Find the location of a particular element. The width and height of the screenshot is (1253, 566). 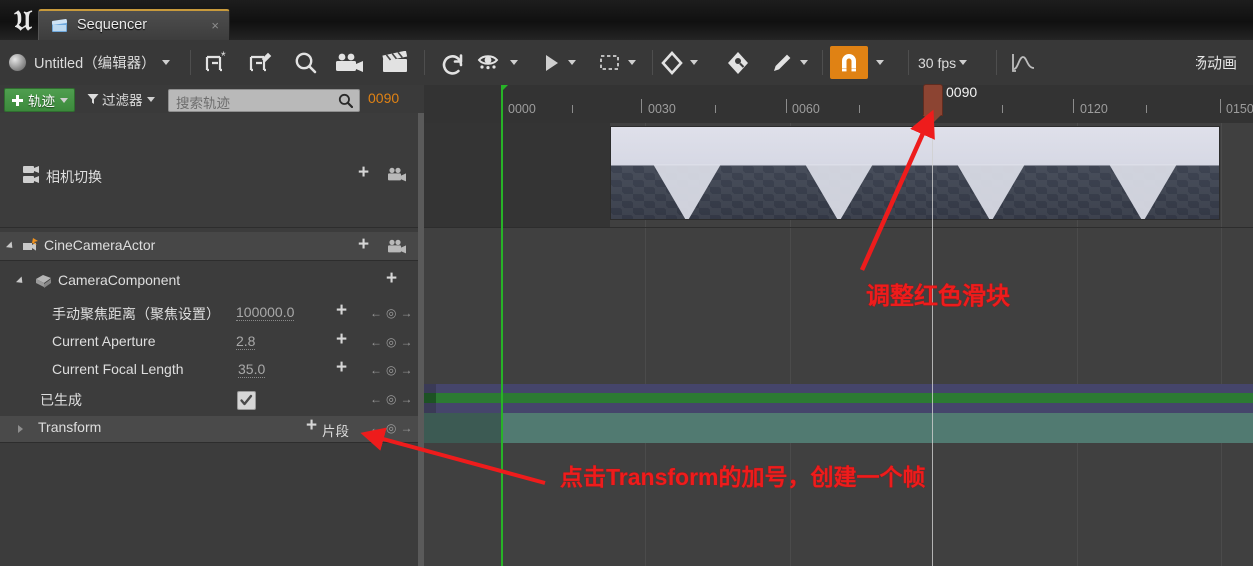

filter-button: 过滤器 is located at coordinates (121, 99).